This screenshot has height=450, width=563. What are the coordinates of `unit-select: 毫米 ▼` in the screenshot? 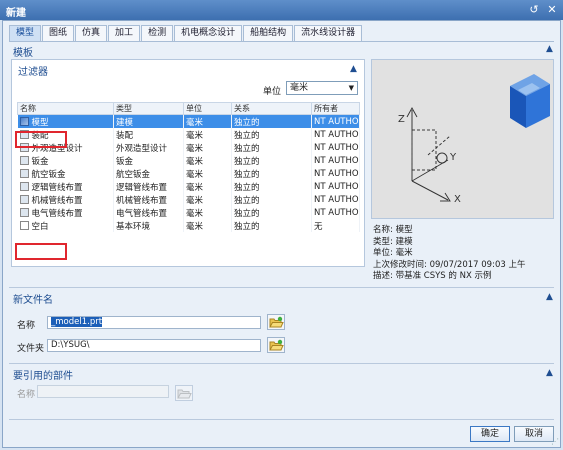 It's located at (322, 88).